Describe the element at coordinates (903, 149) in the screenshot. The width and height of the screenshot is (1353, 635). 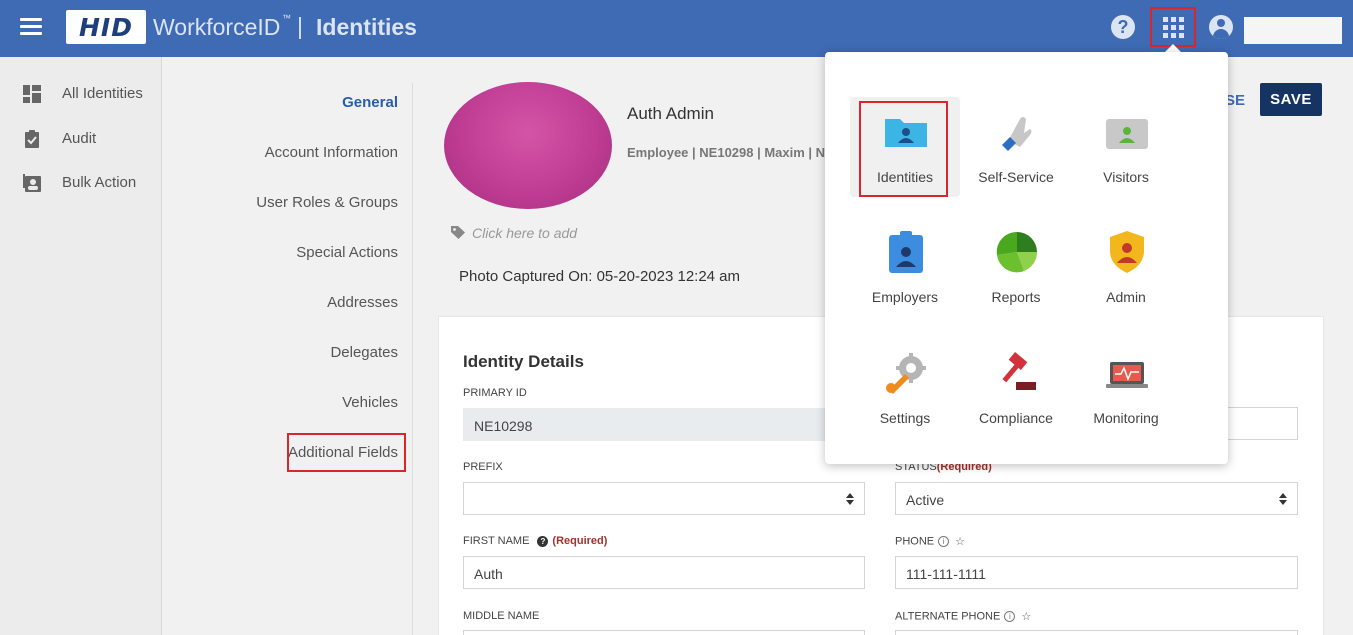
I see `identities-highlight-box` at that location.